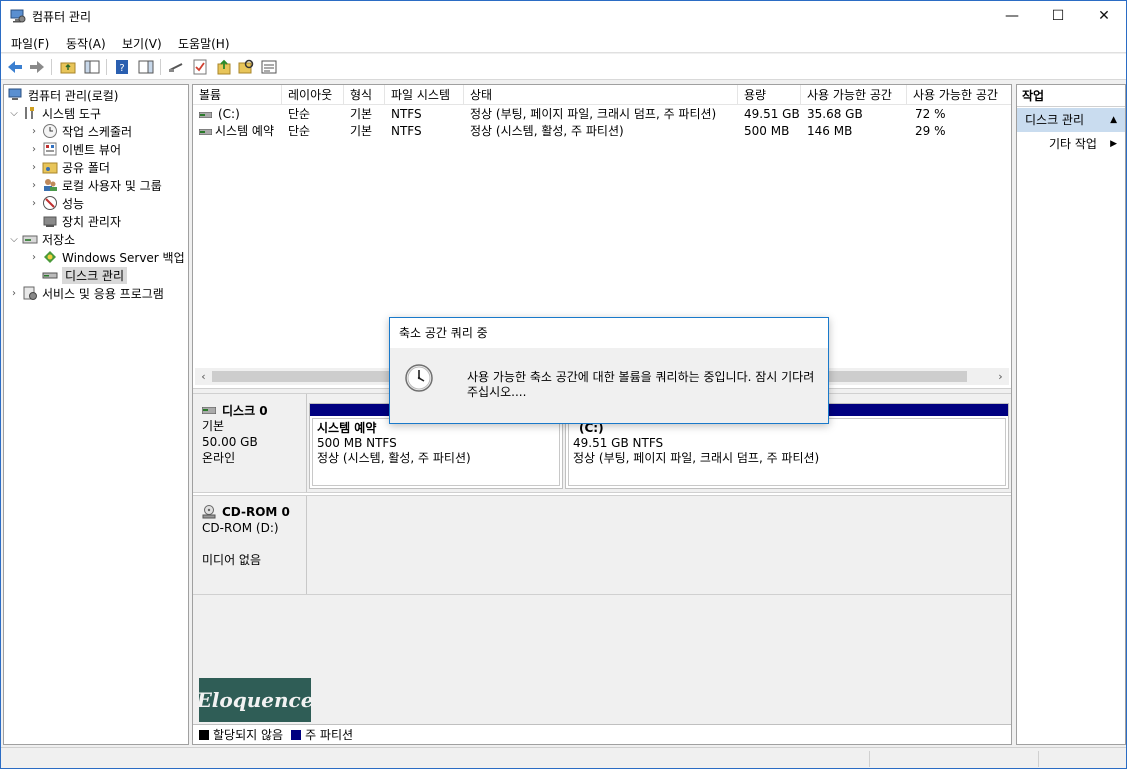  Describe the element at coordinates (59, 239) in the screenshot. I see `tree-label: 저장소` at that location.